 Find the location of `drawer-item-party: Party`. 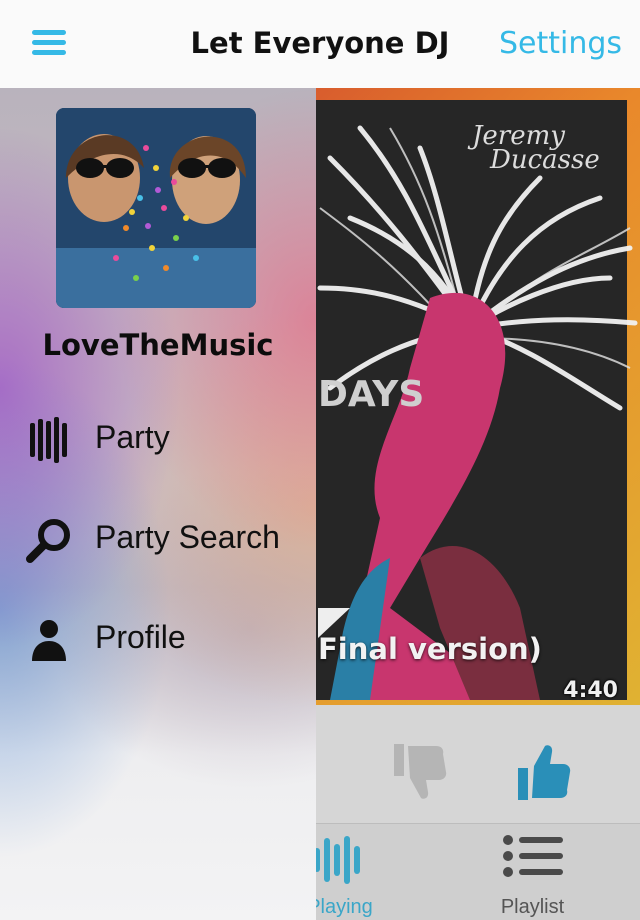

drawer-item-party: Party is located at coordinates (158, 438).